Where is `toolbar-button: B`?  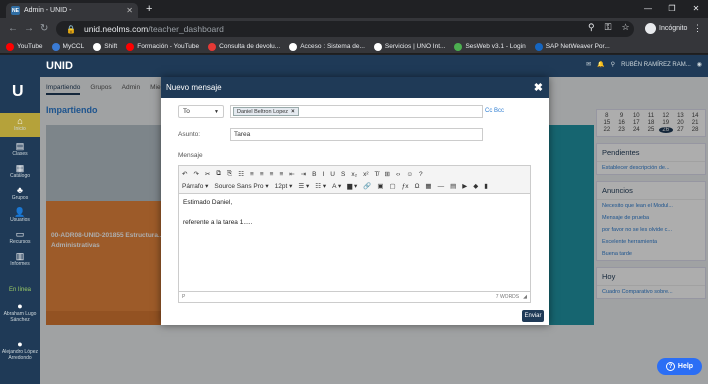
toolbar-button: B is located at coordinates (314, 174).